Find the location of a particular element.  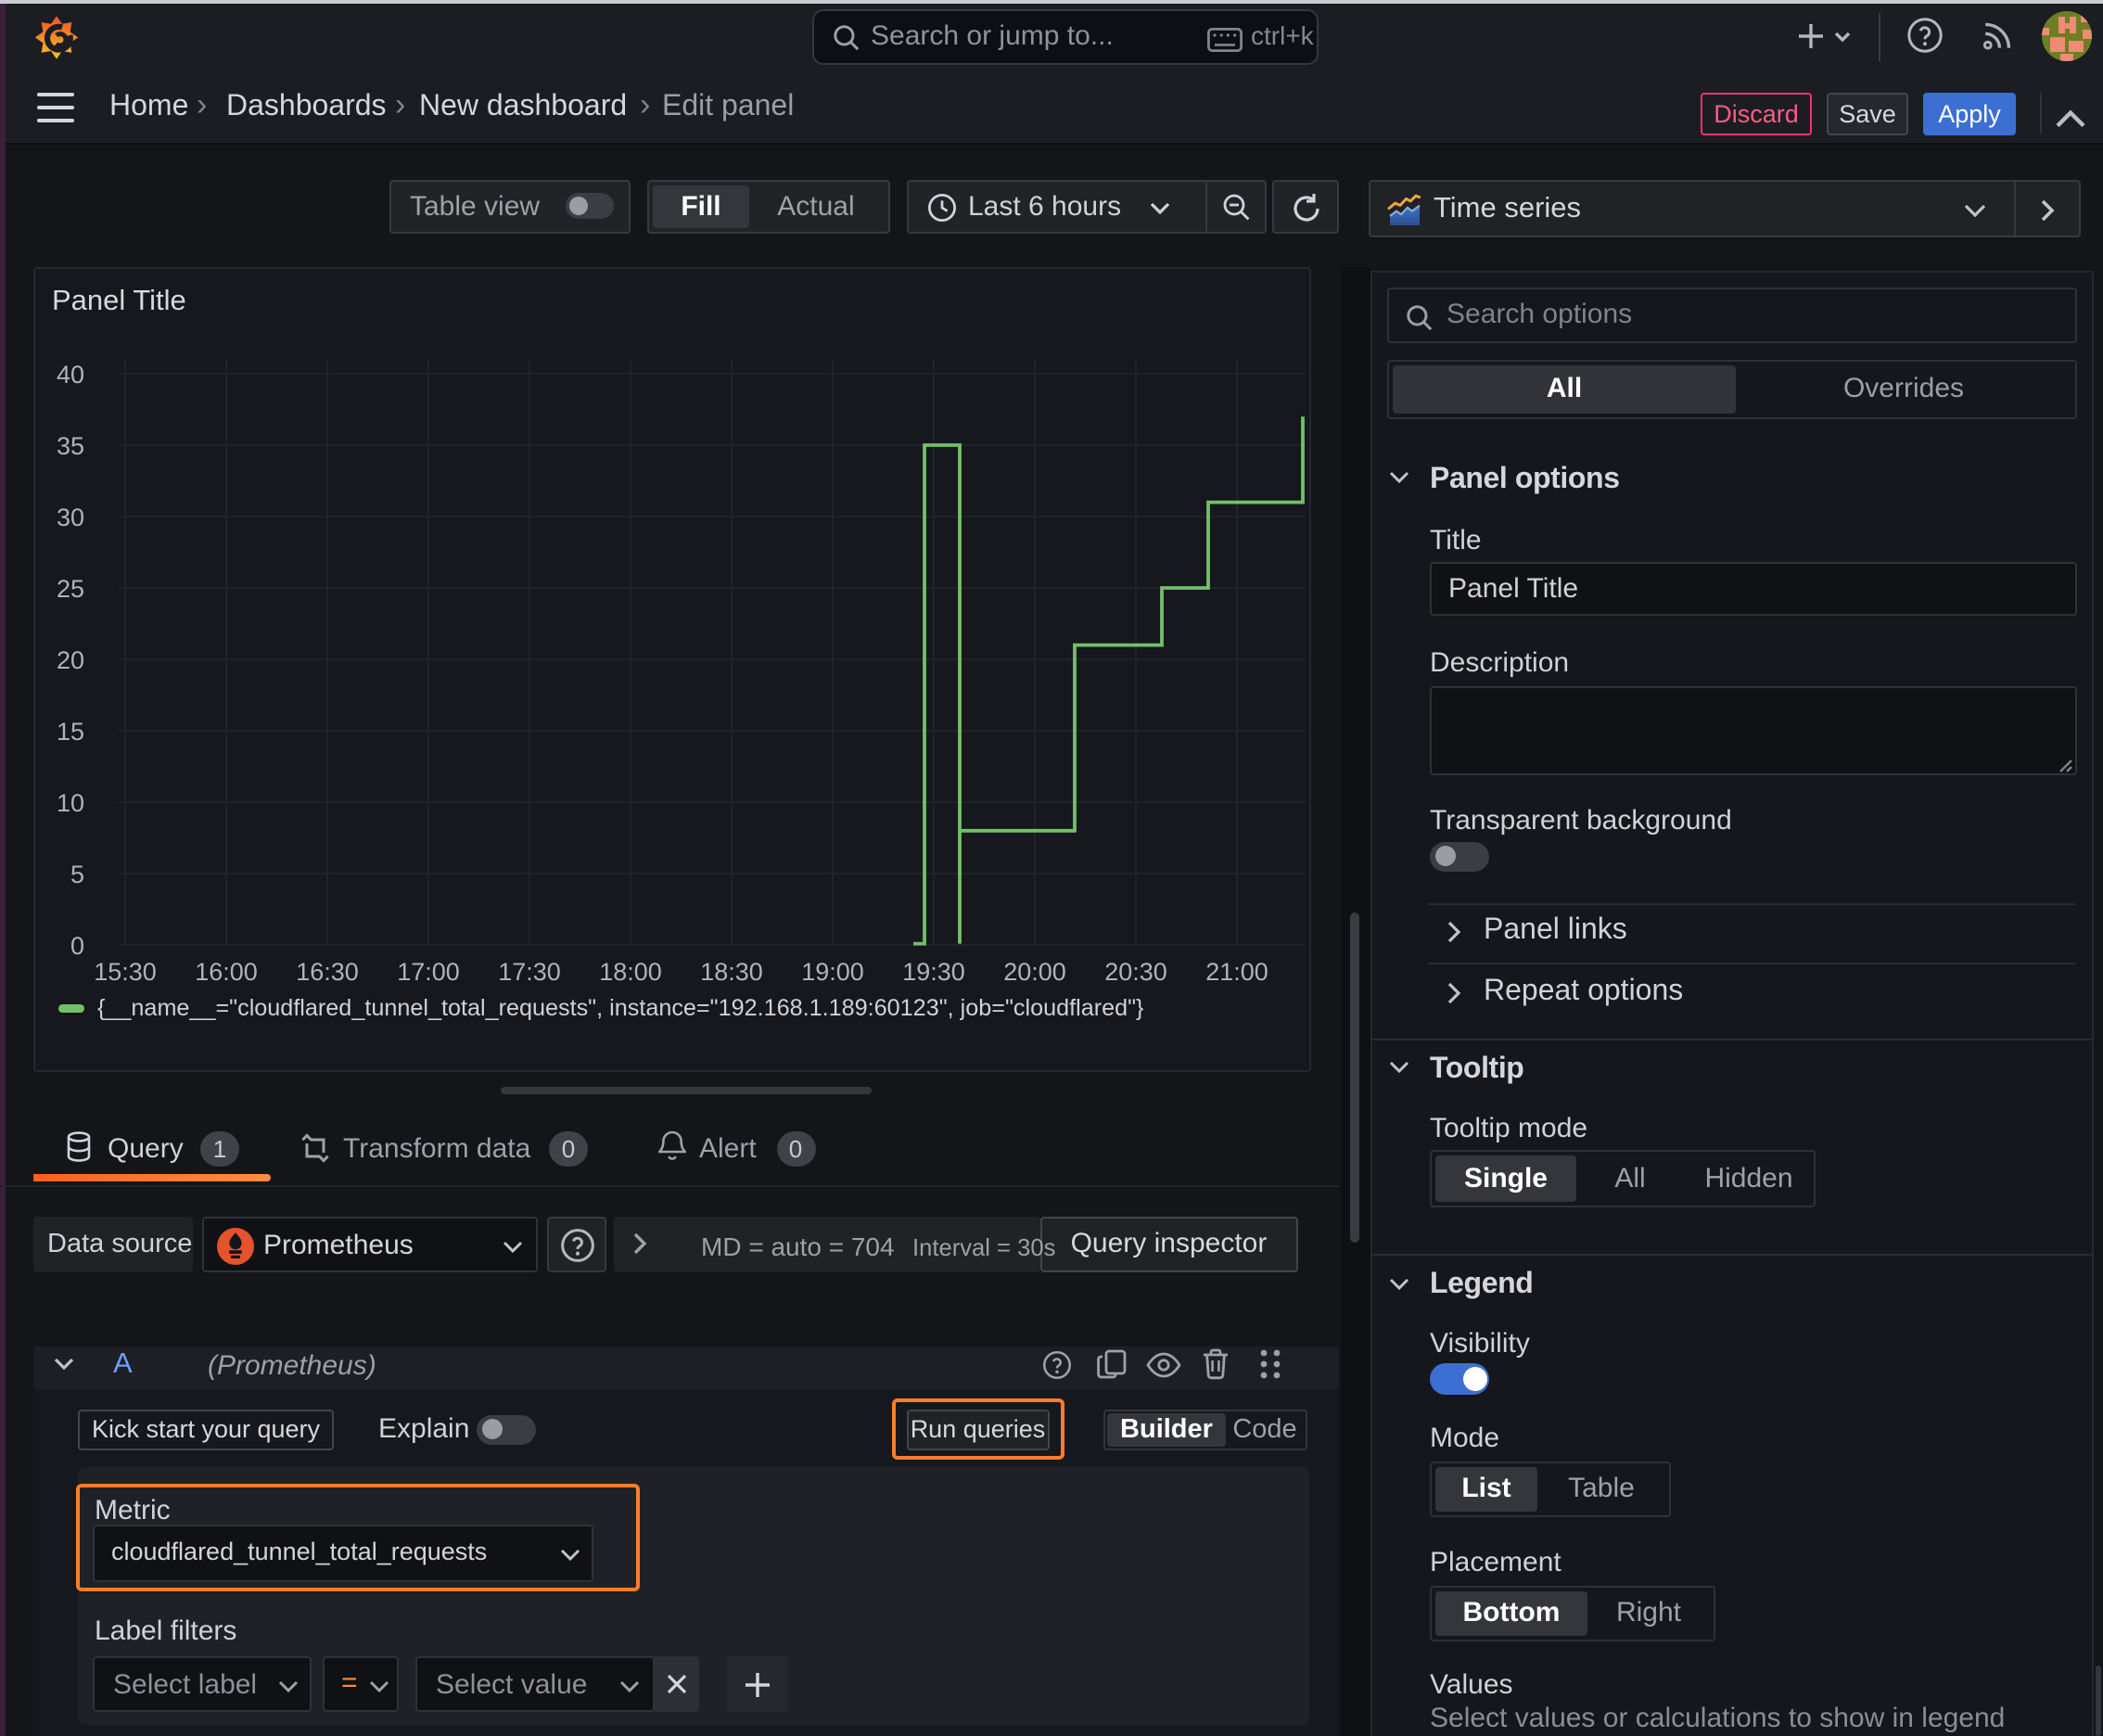

svg-text: 25 is located at coordinates (69, 588).